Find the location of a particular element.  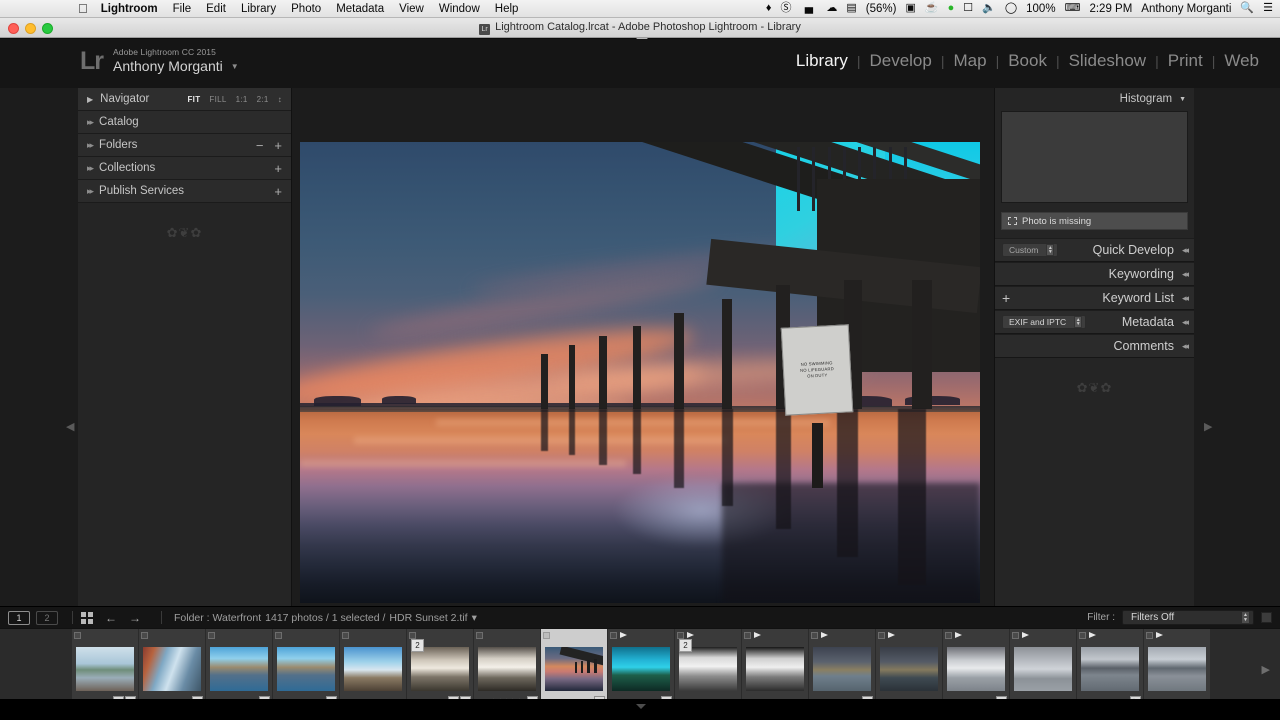

sidebar-item-publish-services: ▸▸ Publish Services + is located at coordinates (184, 191).